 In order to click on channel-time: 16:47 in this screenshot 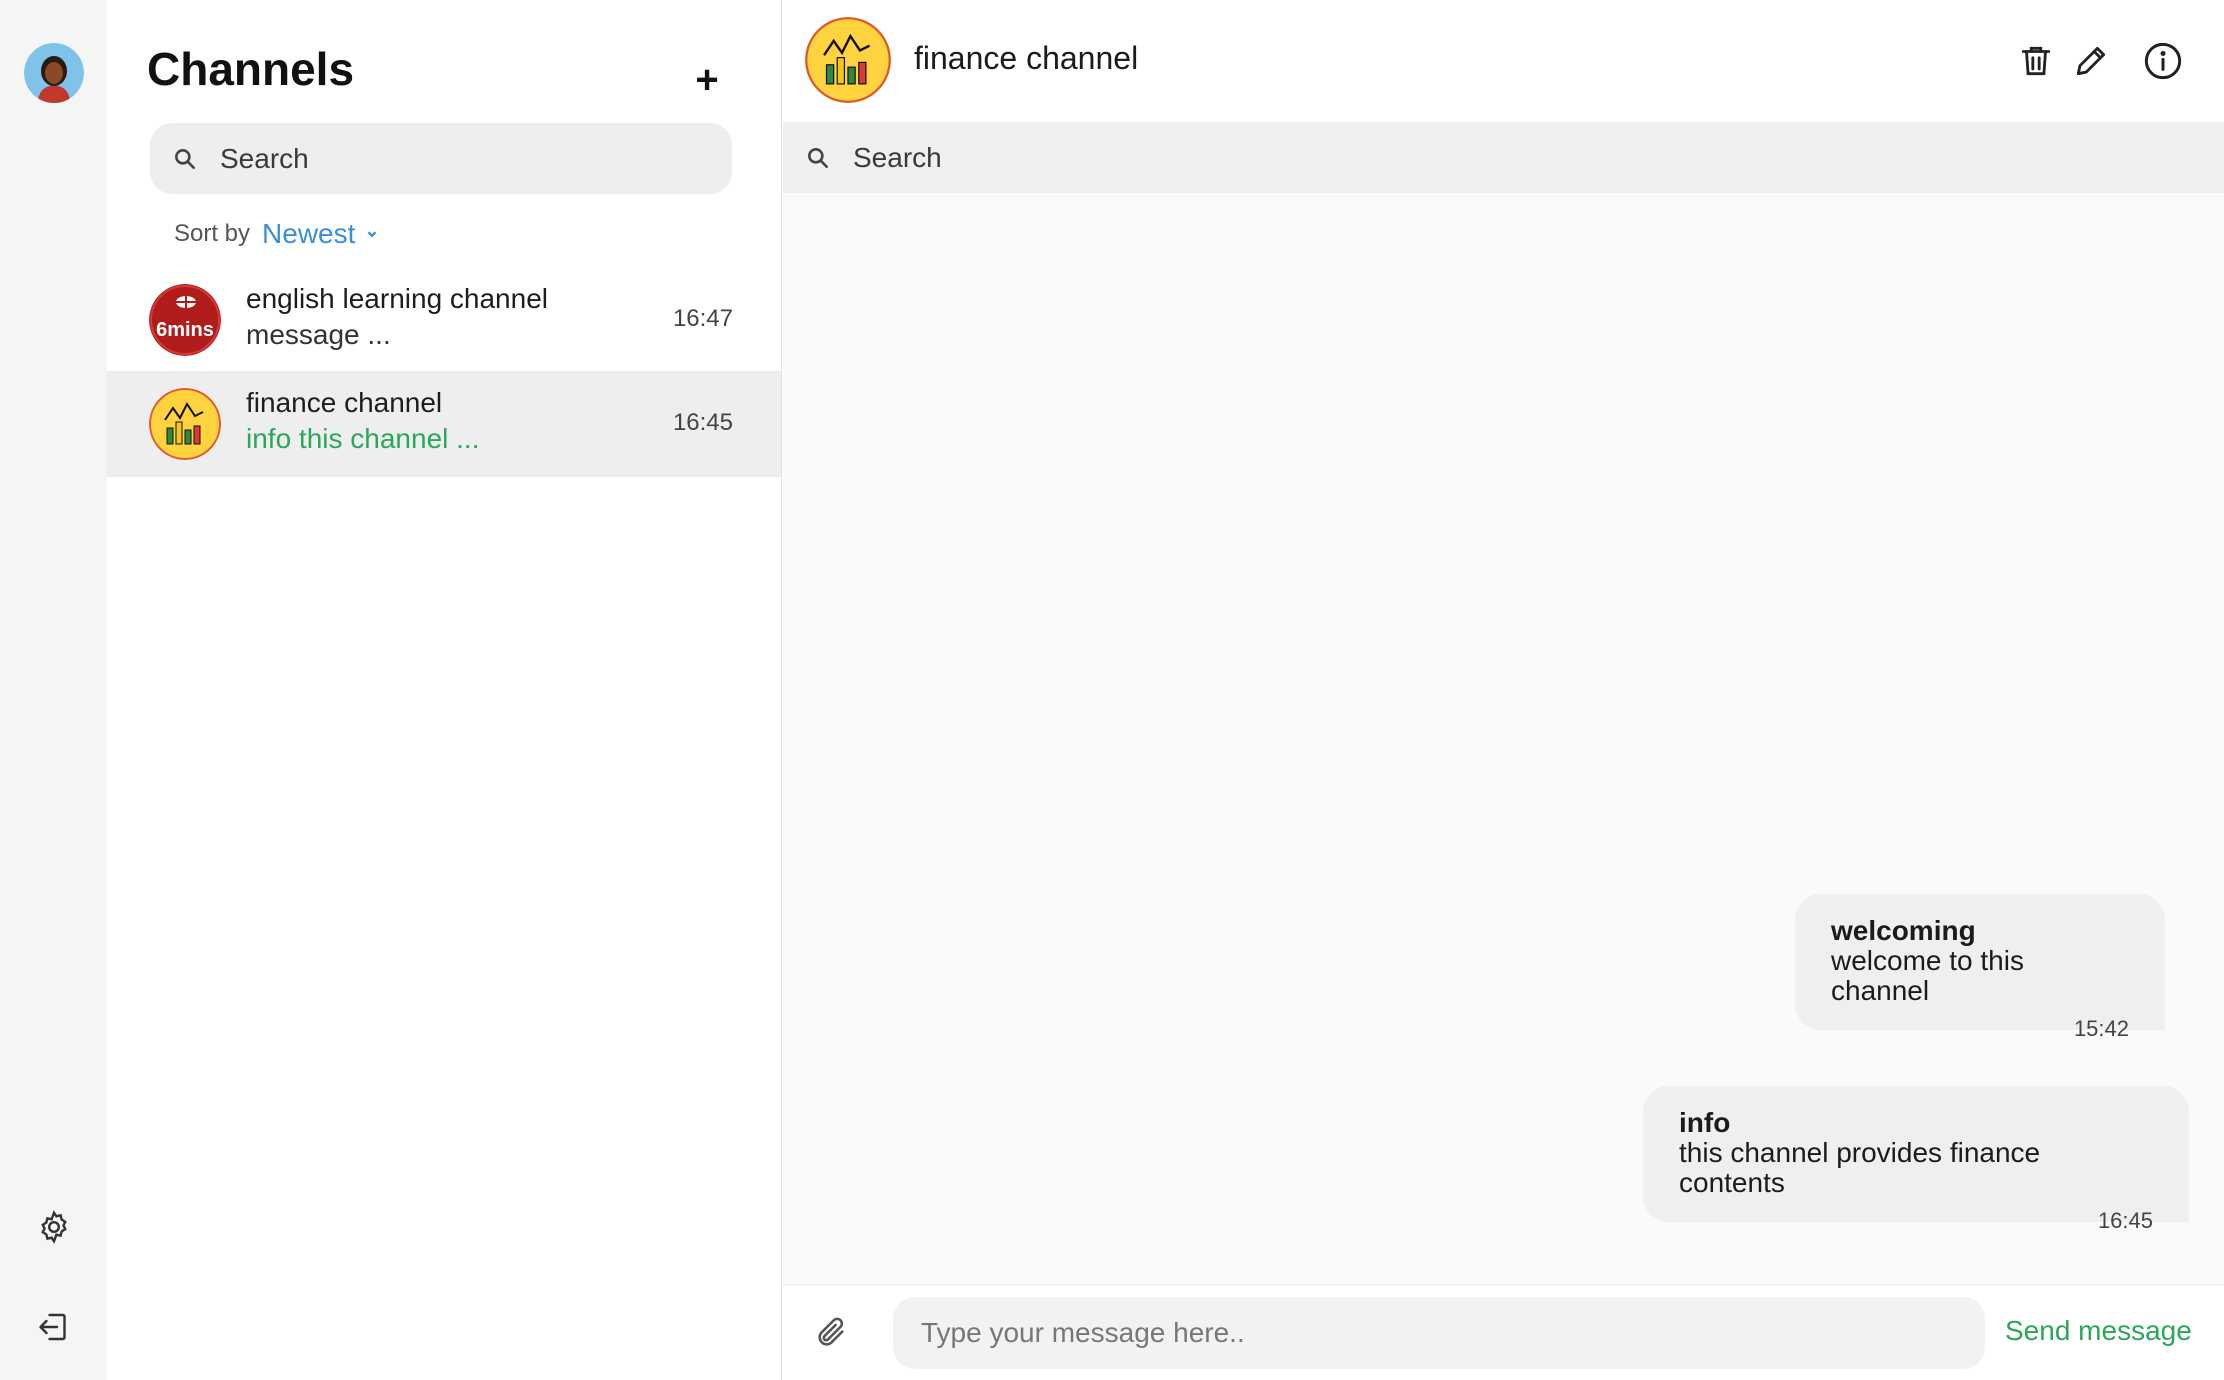, I will do `click(702, 318)`.